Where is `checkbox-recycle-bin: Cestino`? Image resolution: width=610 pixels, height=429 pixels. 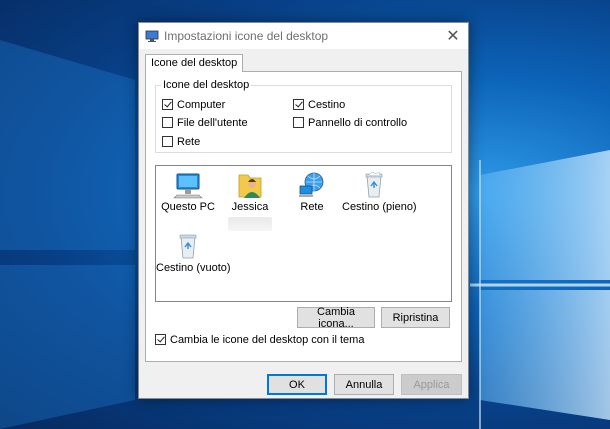 checkbox-recycle-bin: Cestino is located at coordinates (319, 104).